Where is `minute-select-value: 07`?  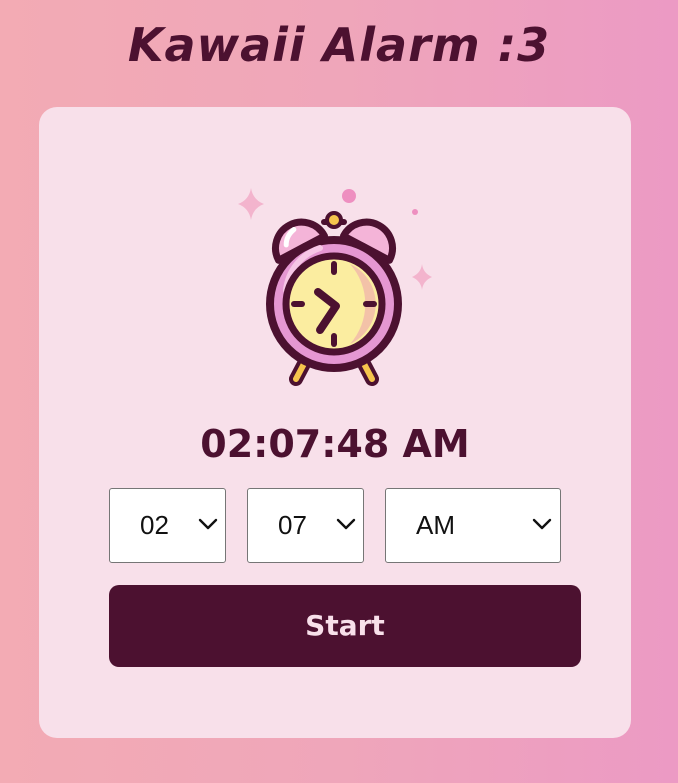
minute-select-value: 07 is located at coordinates (292, 525).